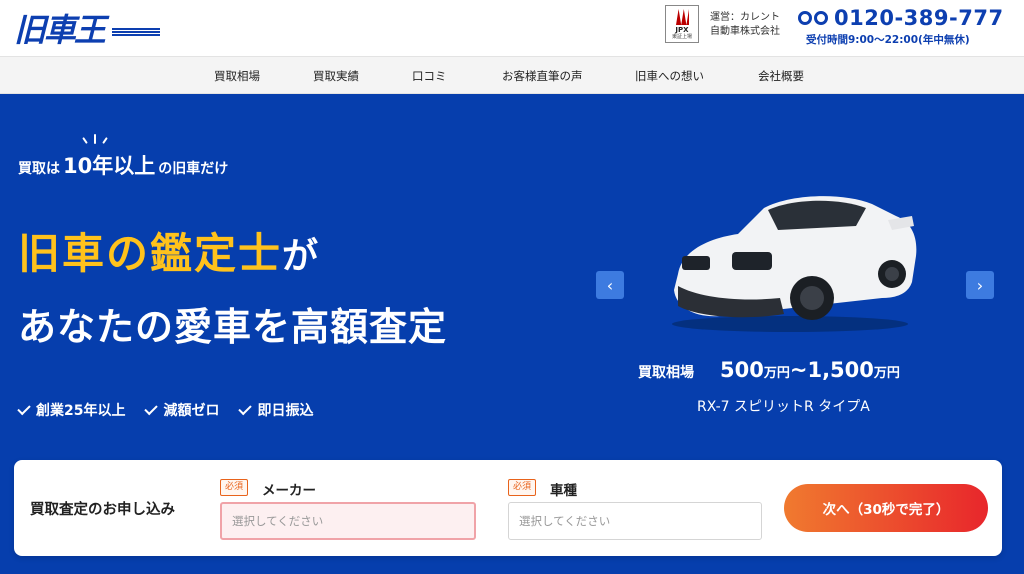  I want to click on price-label: 買取相場, so click(666, 373).